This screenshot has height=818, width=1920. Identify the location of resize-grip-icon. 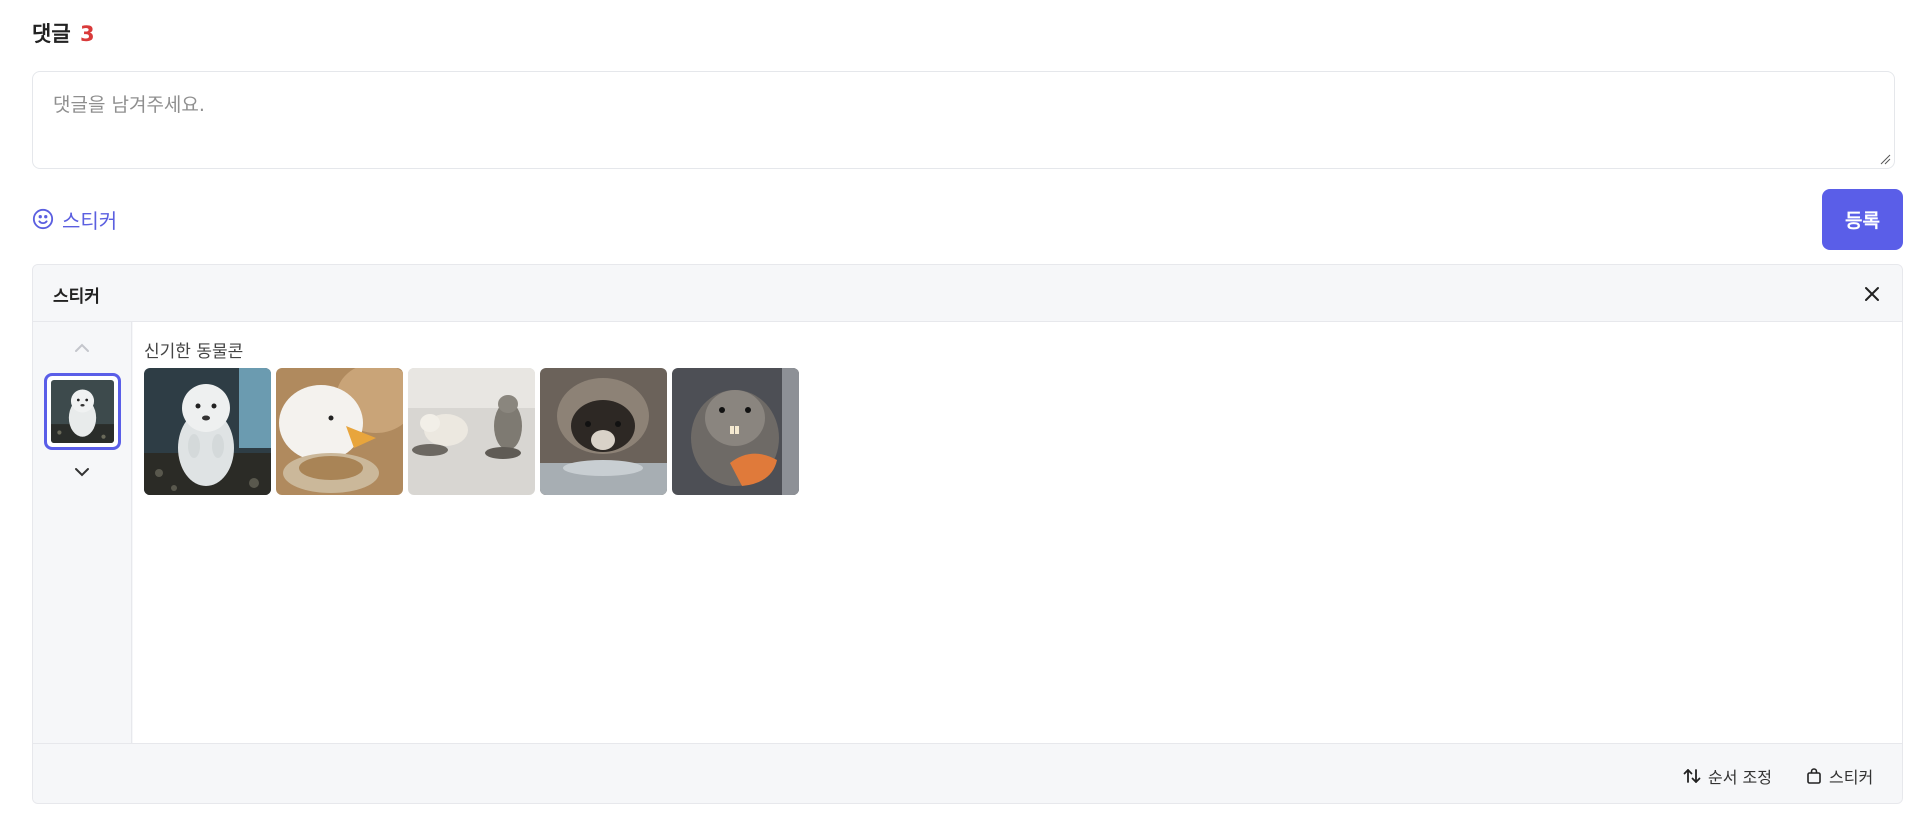
(1885, 159).